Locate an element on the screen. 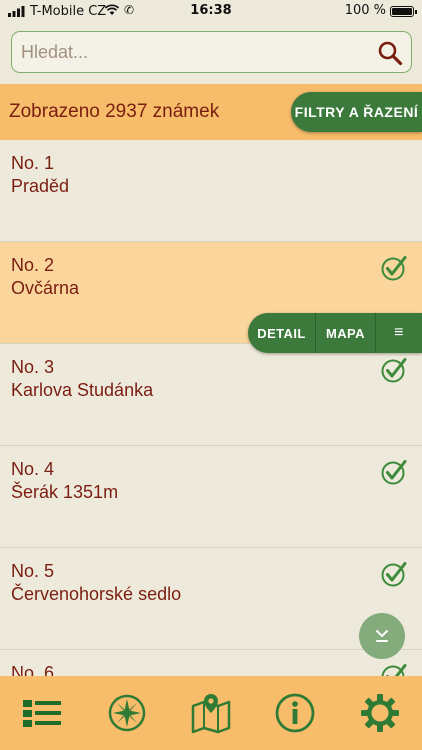 This screenshot has width=422, height=750. item-number: No. 6 is located at coordinates (33, 669).